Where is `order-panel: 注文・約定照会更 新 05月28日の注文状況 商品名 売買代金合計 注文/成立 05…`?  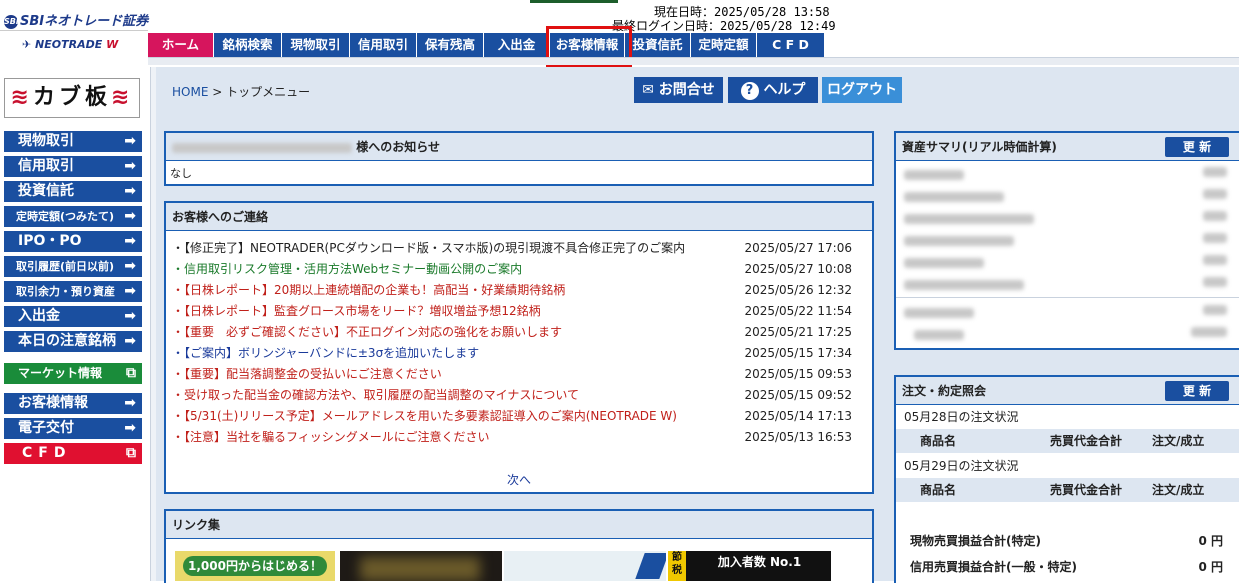
order-panel: 注文・約定照会更 新 05月28日の注文状況 商品名 売買代金合計 注文/成立 05… is located at coordinates (1066, 479).